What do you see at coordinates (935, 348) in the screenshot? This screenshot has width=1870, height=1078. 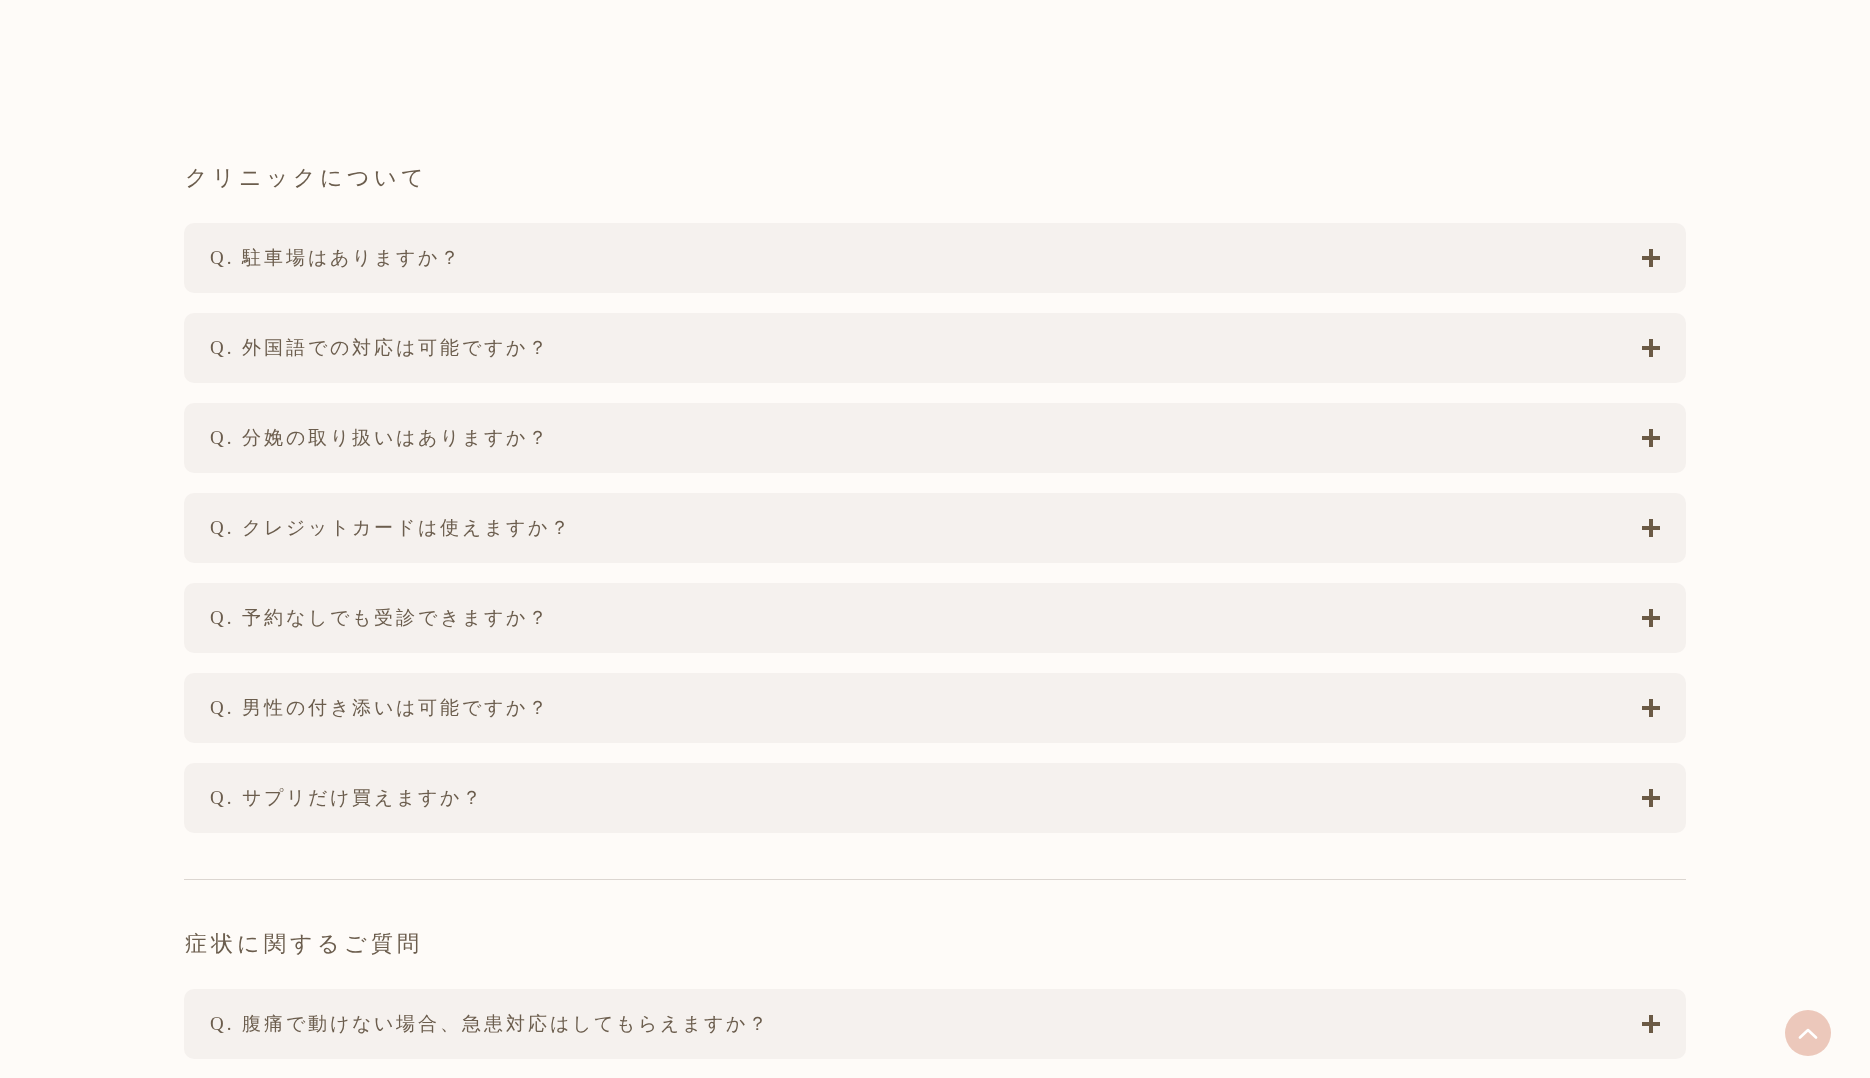 I see `faq-question: Q. 外国語での対応は可能ですか？` at bounding box center [935, 348].